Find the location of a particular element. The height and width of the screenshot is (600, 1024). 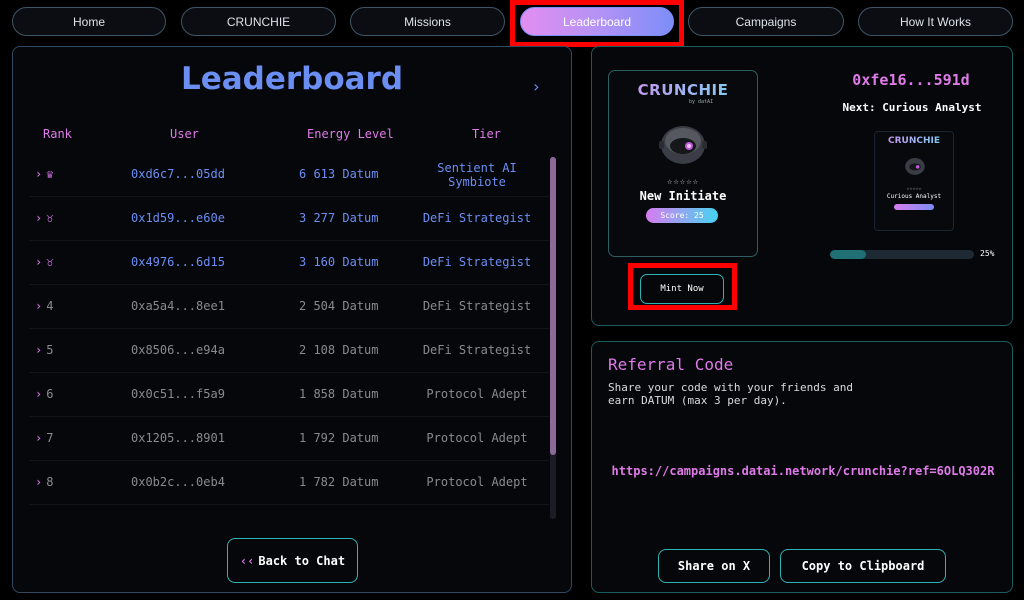

user-cell: 0x1205...8901 is located at coordinates (178, 438).